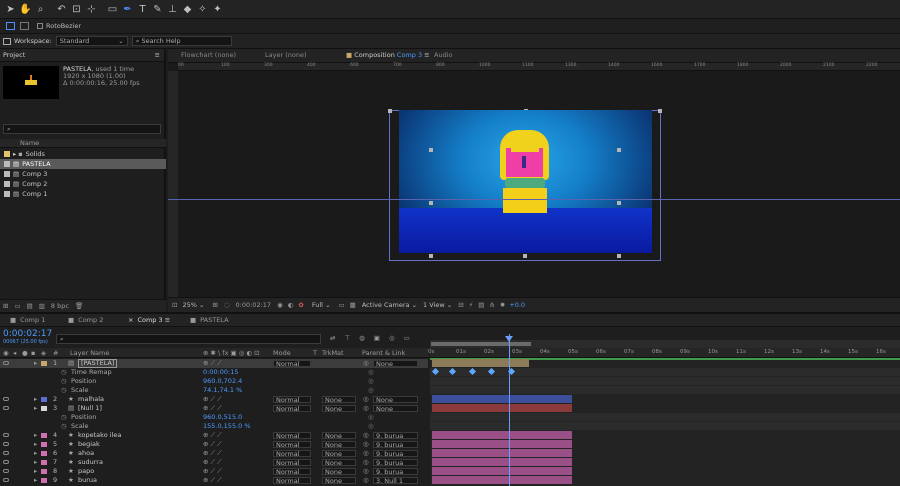 This screenshot has height=486, width=900. I want to click on tab-flowchart: Flowchart (none), so click(208, 55).